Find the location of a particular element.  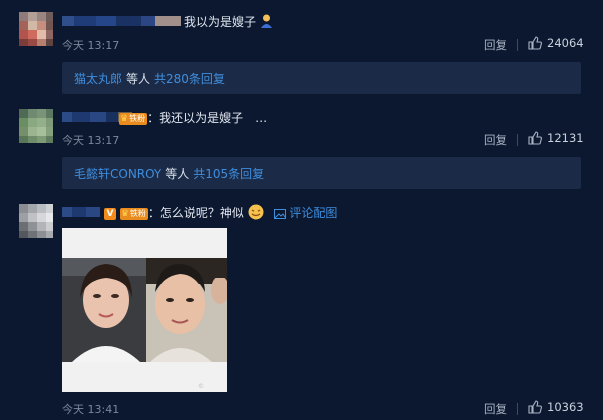

like-button: 24064 is located at coordinates (556, 43).